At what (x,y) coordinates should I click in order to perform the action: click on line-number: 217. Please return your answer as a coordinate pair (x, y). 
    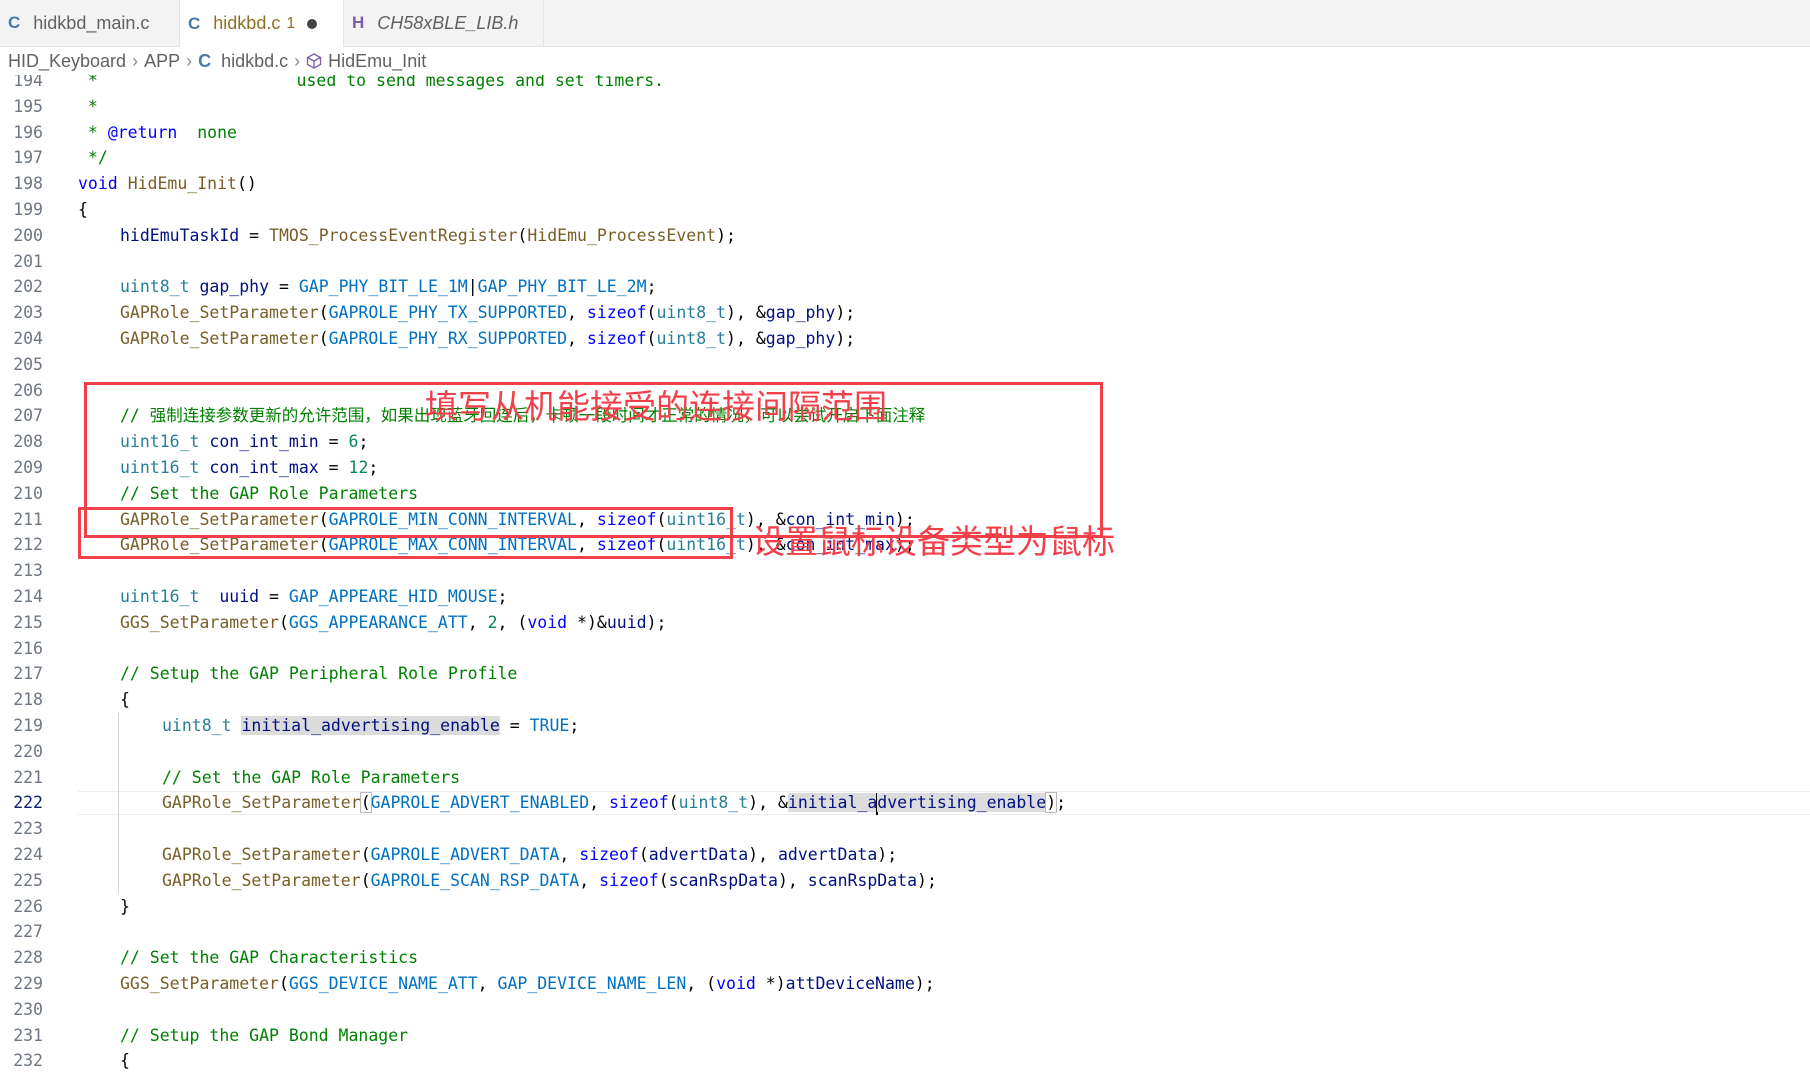
    Looking at the image, I should click on (21, 674).